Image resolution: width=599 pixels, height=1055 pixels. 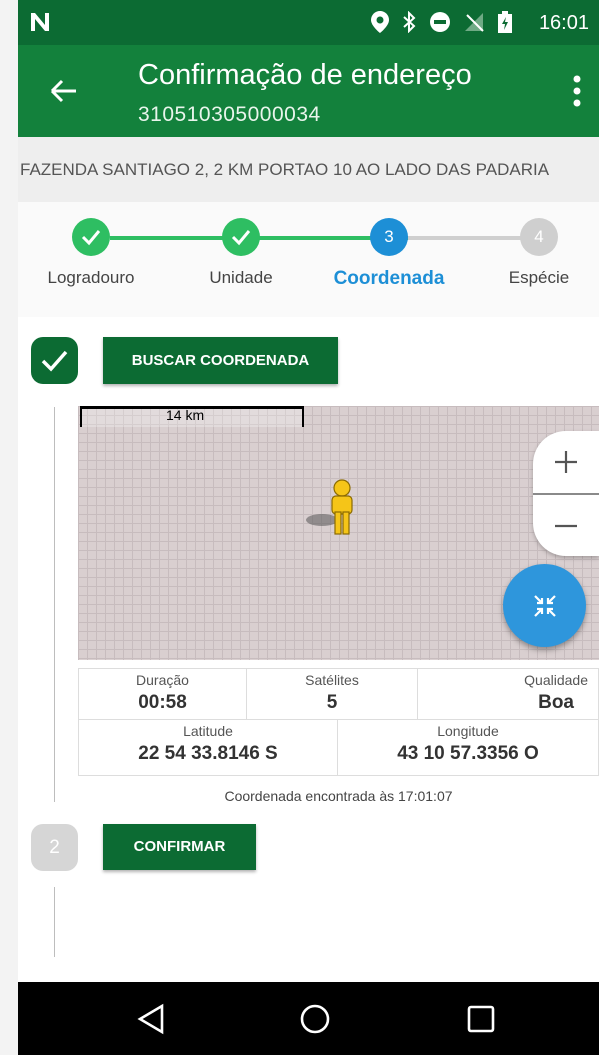 I want to click on plus-icon, so click(x=566, y=462).